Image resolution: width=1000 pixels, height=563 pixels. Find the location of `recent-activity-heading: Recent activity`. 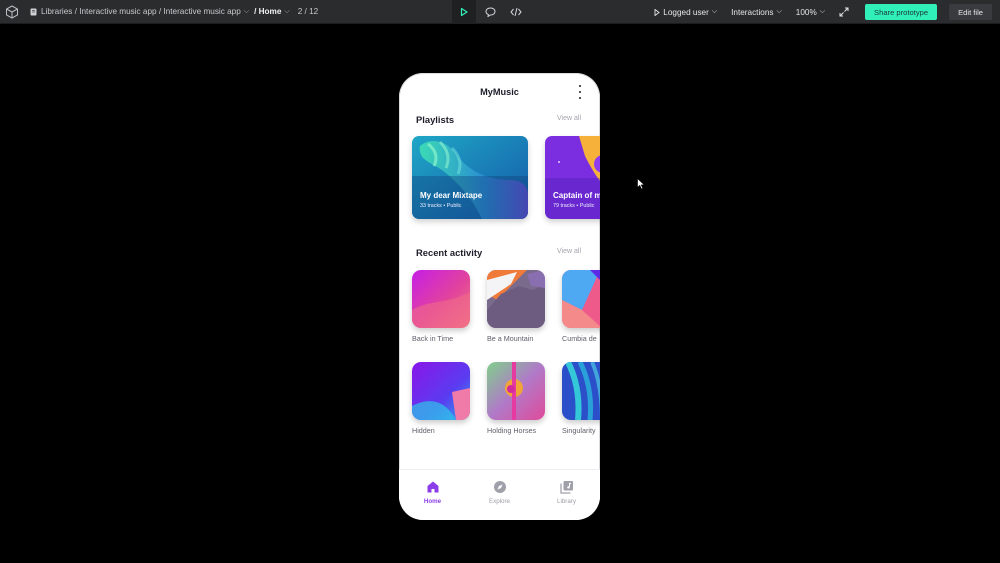

recent-activity-heading: Recent activity is located at coordinates (449, 252).